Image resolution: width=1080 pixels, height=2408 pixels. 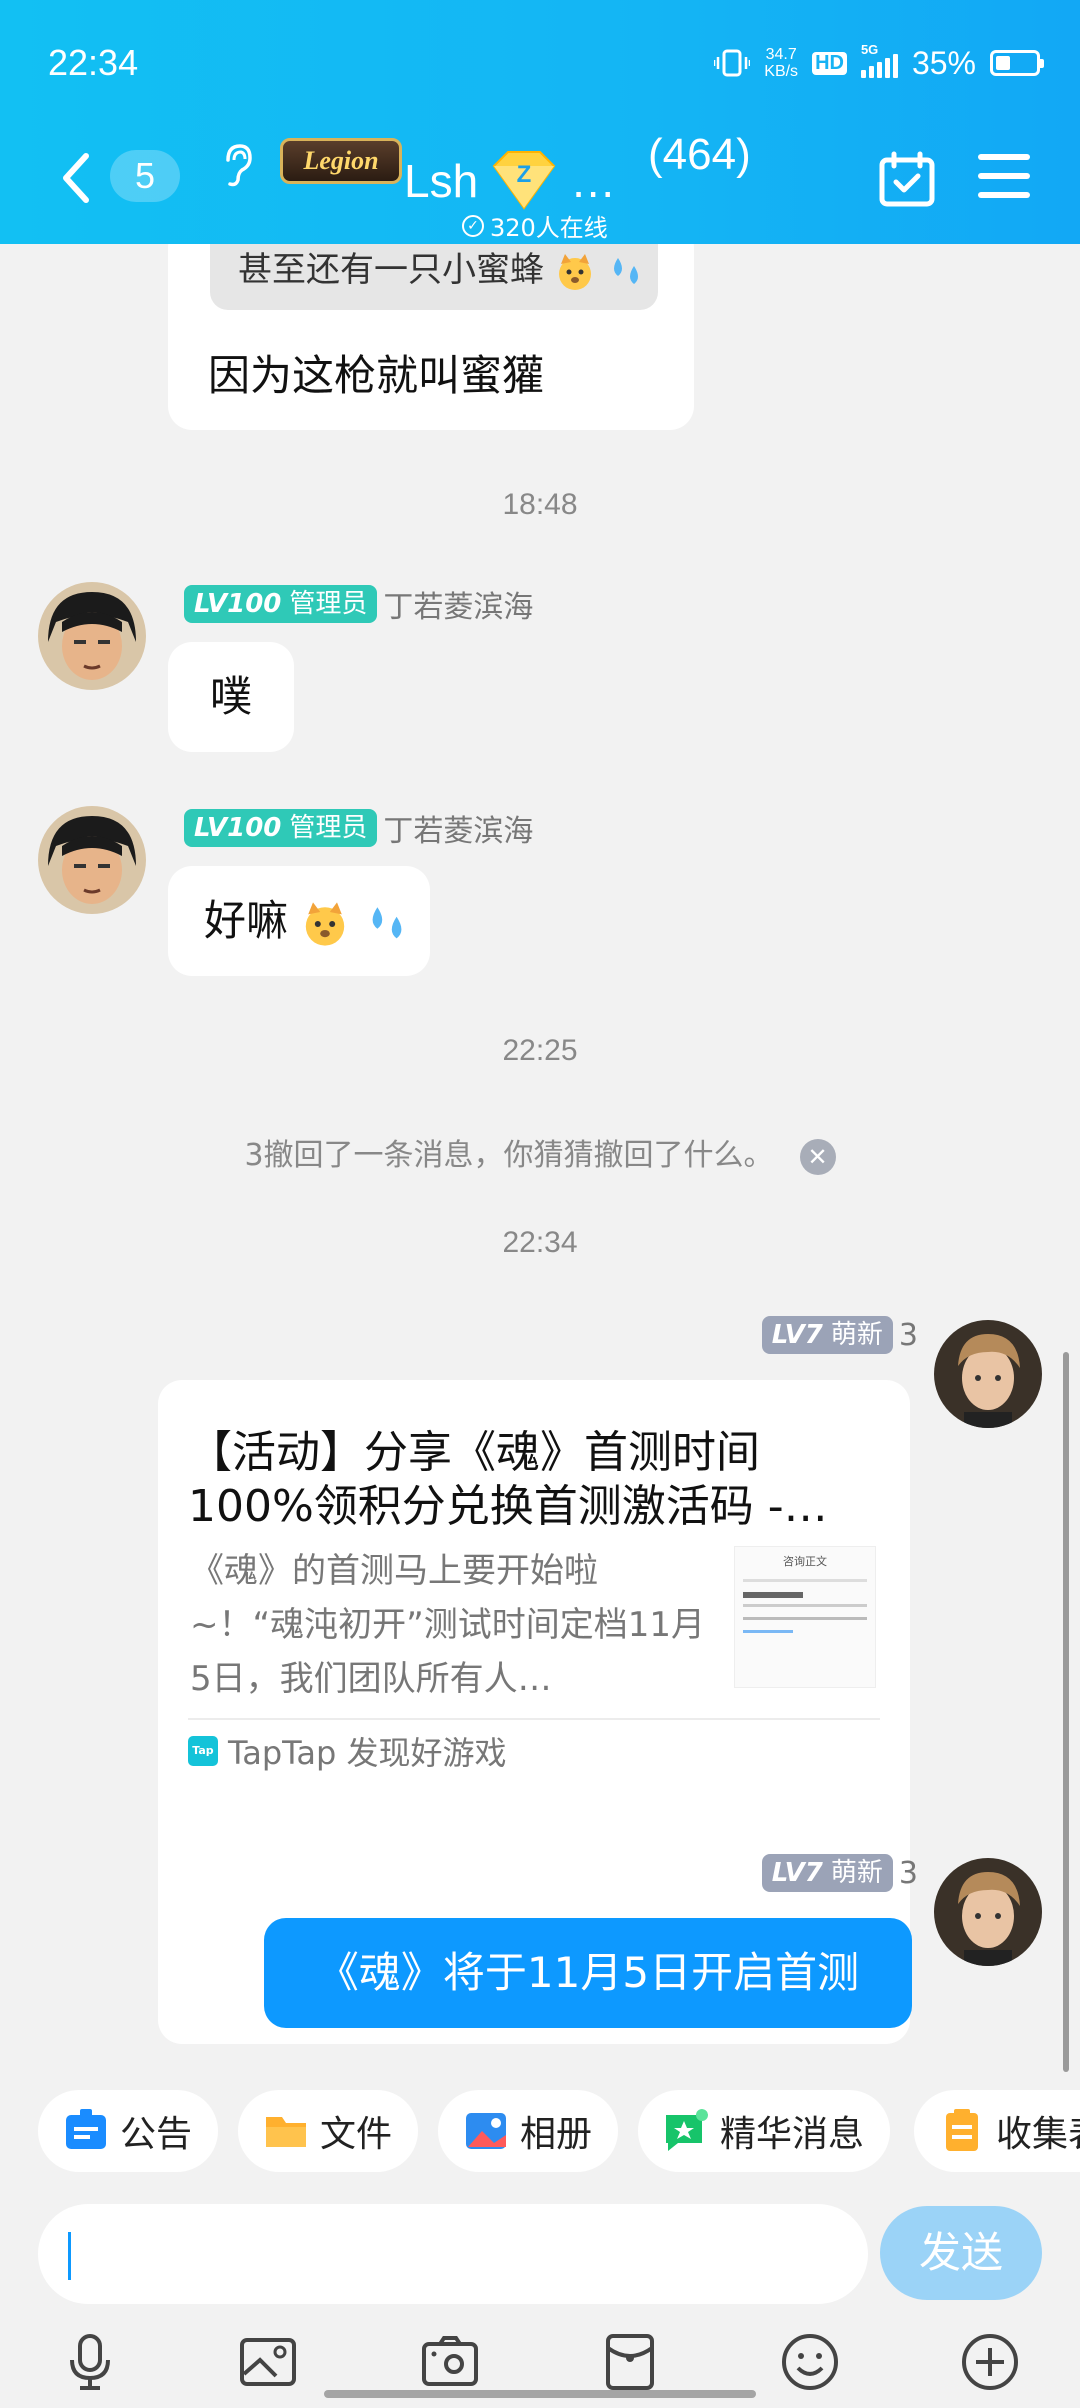 What do you see at coordinates (1066, 1712) in the screenshot?
I see `scrollbar` at bounding box center [1066, 1712].